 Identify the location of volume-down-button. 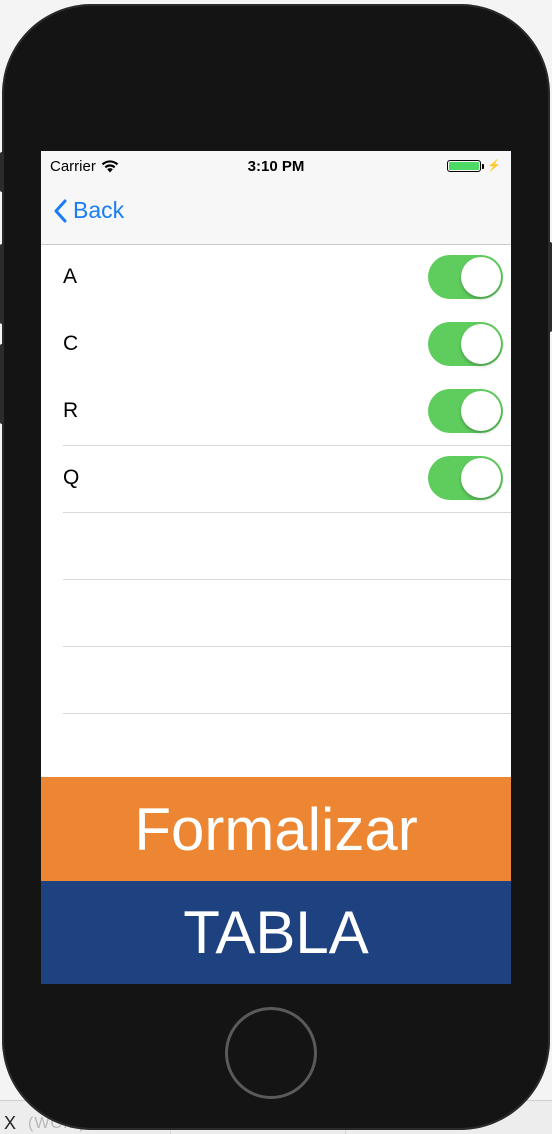
(2, 384).